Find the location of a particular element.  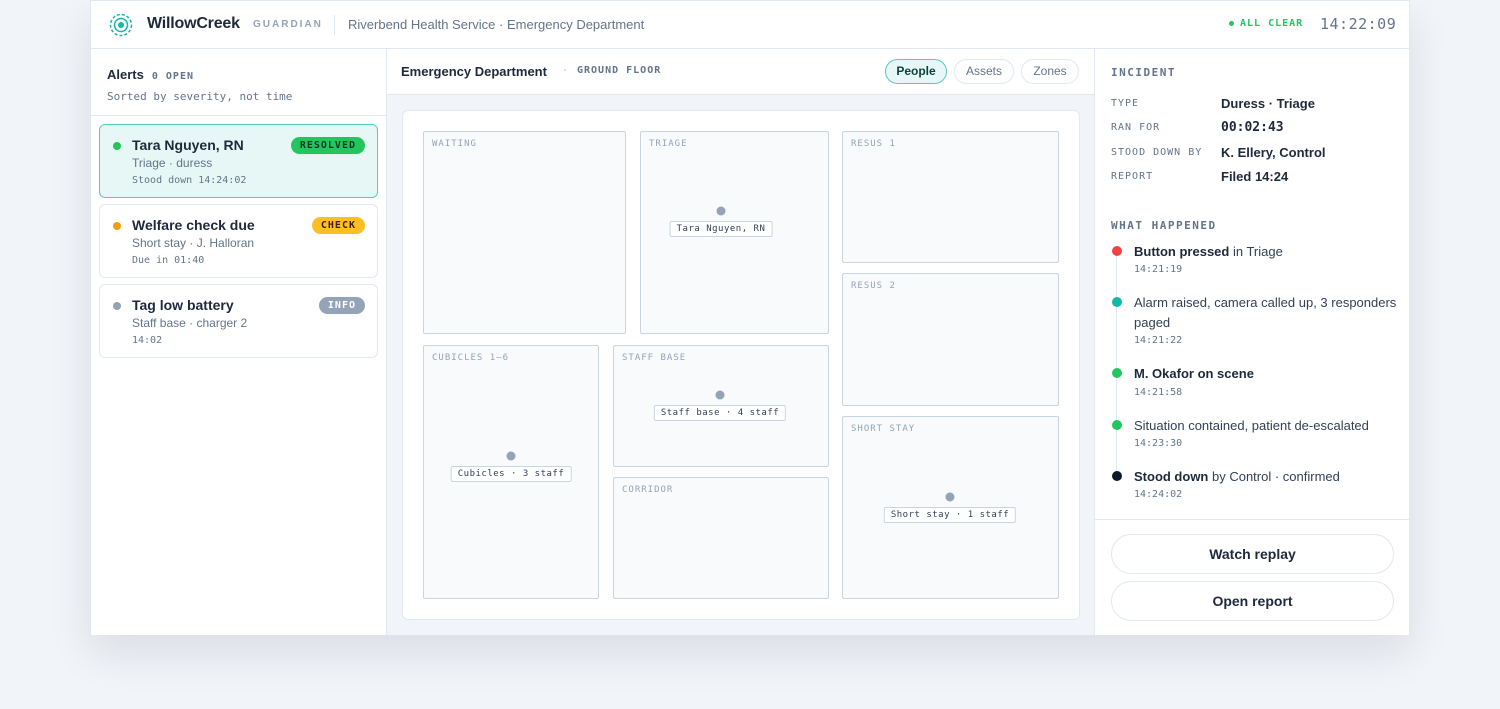

field-key-ran-for: RAN FOR is located at coordinates (1136, 127).